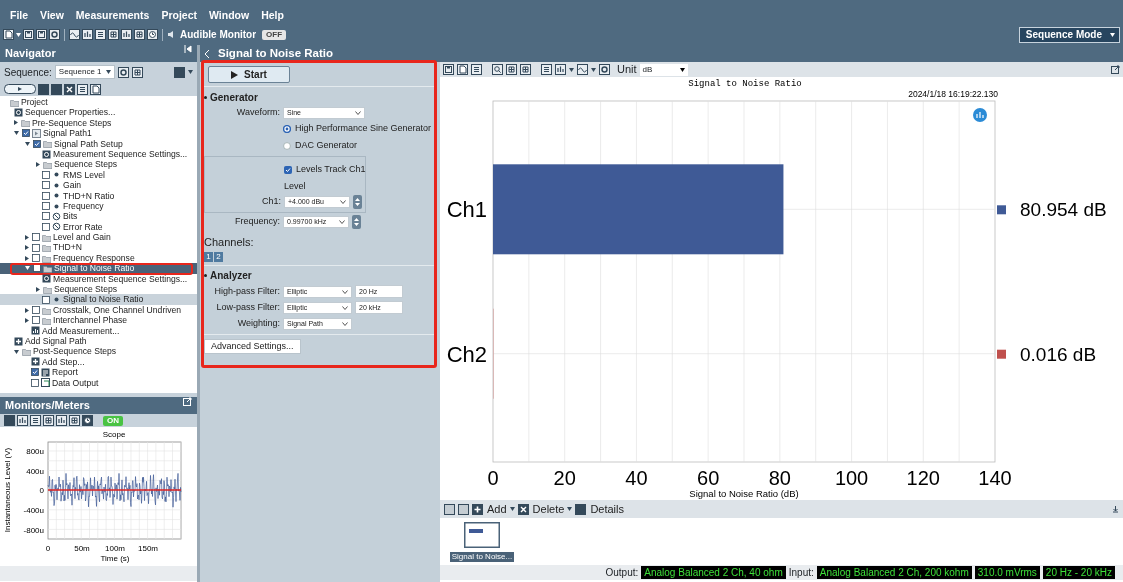  What do you see at coordinates (52, 16) in the screenshot?
I see `menu-item: View` at bounding box center [52, 16].